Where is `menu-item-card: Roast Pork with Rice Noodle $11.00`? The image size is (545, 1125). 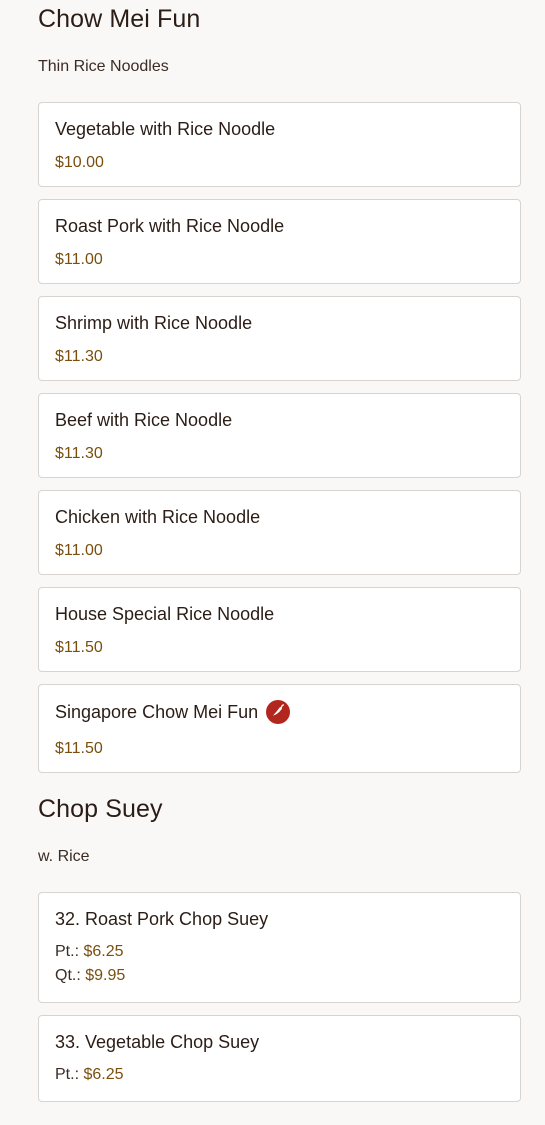 menu-item-card: Roast Pork with Rice Noodle $11.00 is located at coordinates (279, 241).